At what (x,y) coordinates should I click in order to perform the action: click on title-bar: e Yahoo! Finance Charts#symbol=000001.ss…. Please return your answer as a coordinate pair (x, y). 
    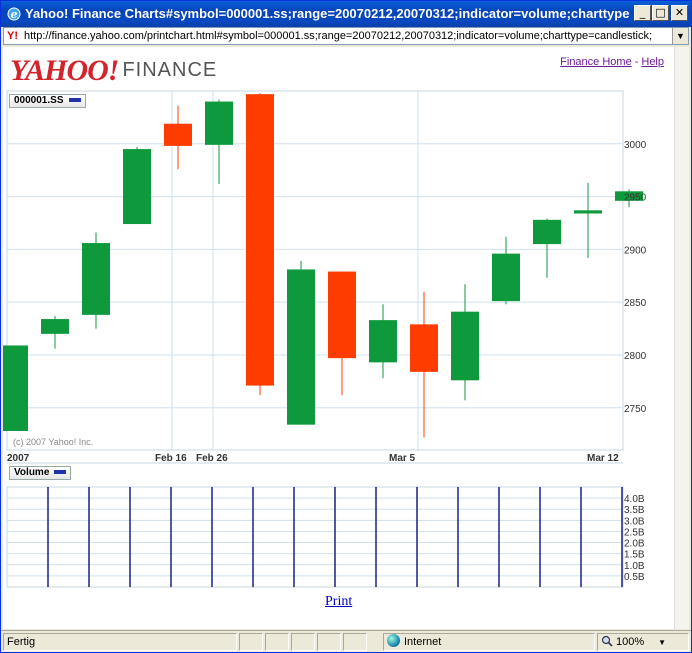
    Looking at the image, I should click on (346, 14).